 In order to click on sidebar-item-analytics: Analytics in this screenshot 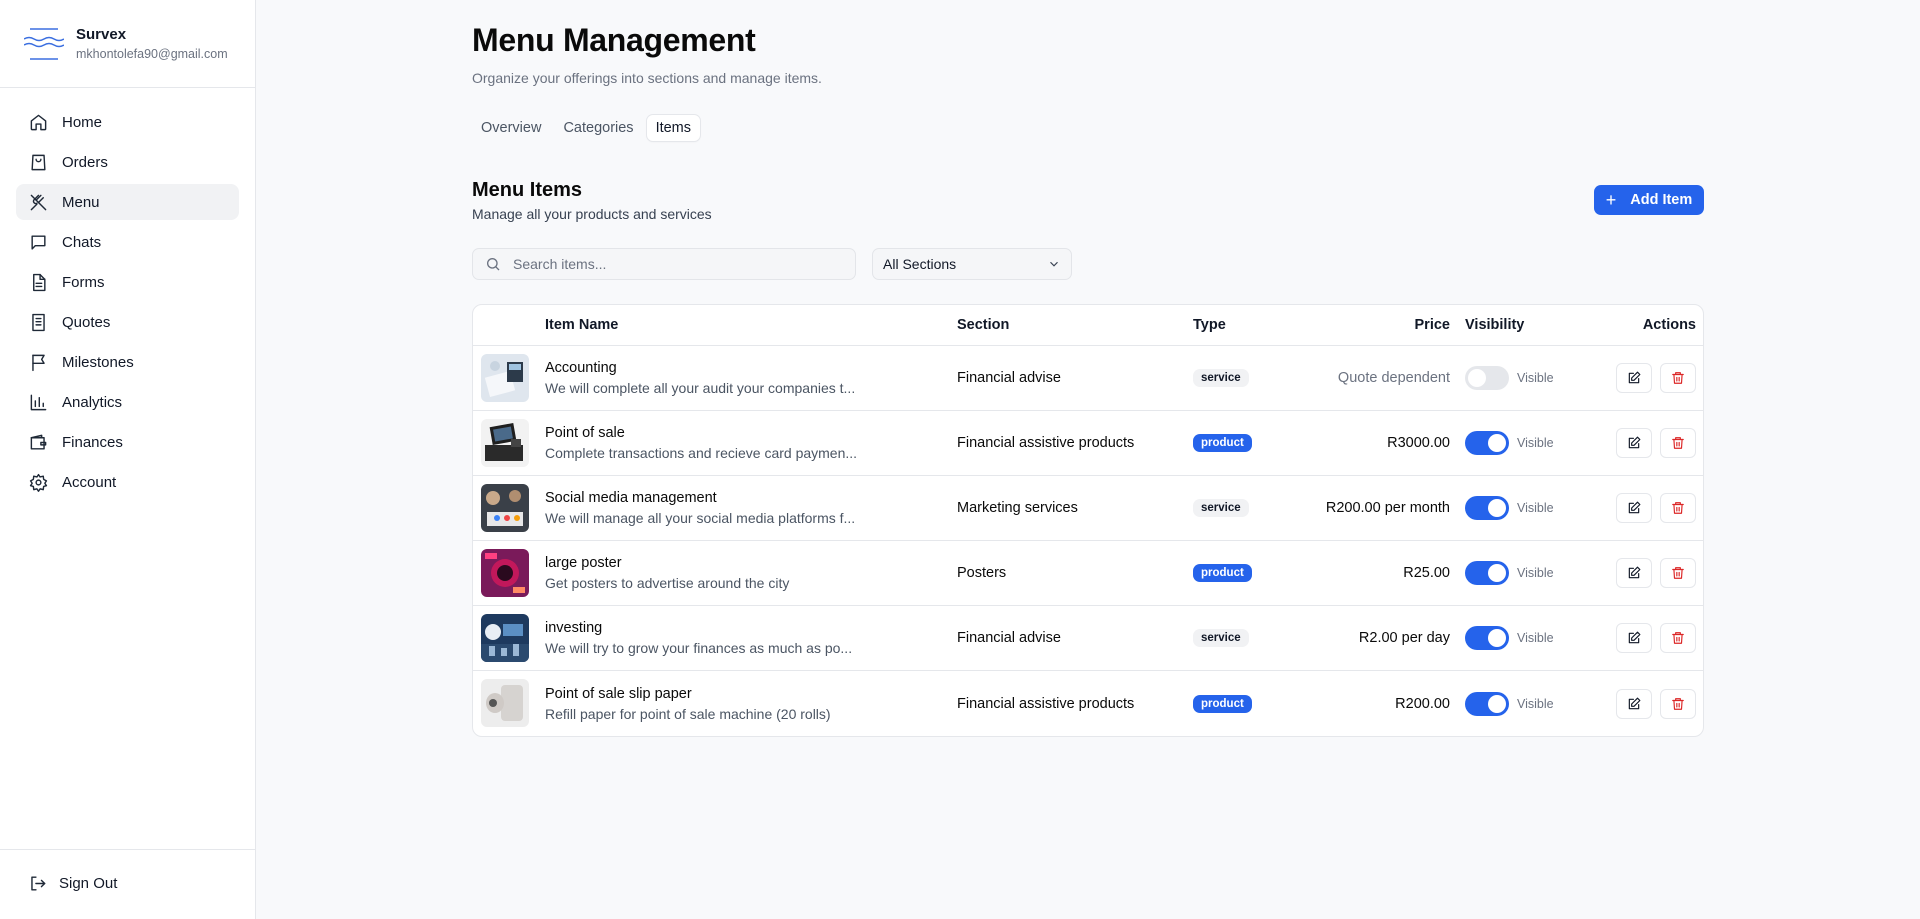, I will do `click(127, 402)`.